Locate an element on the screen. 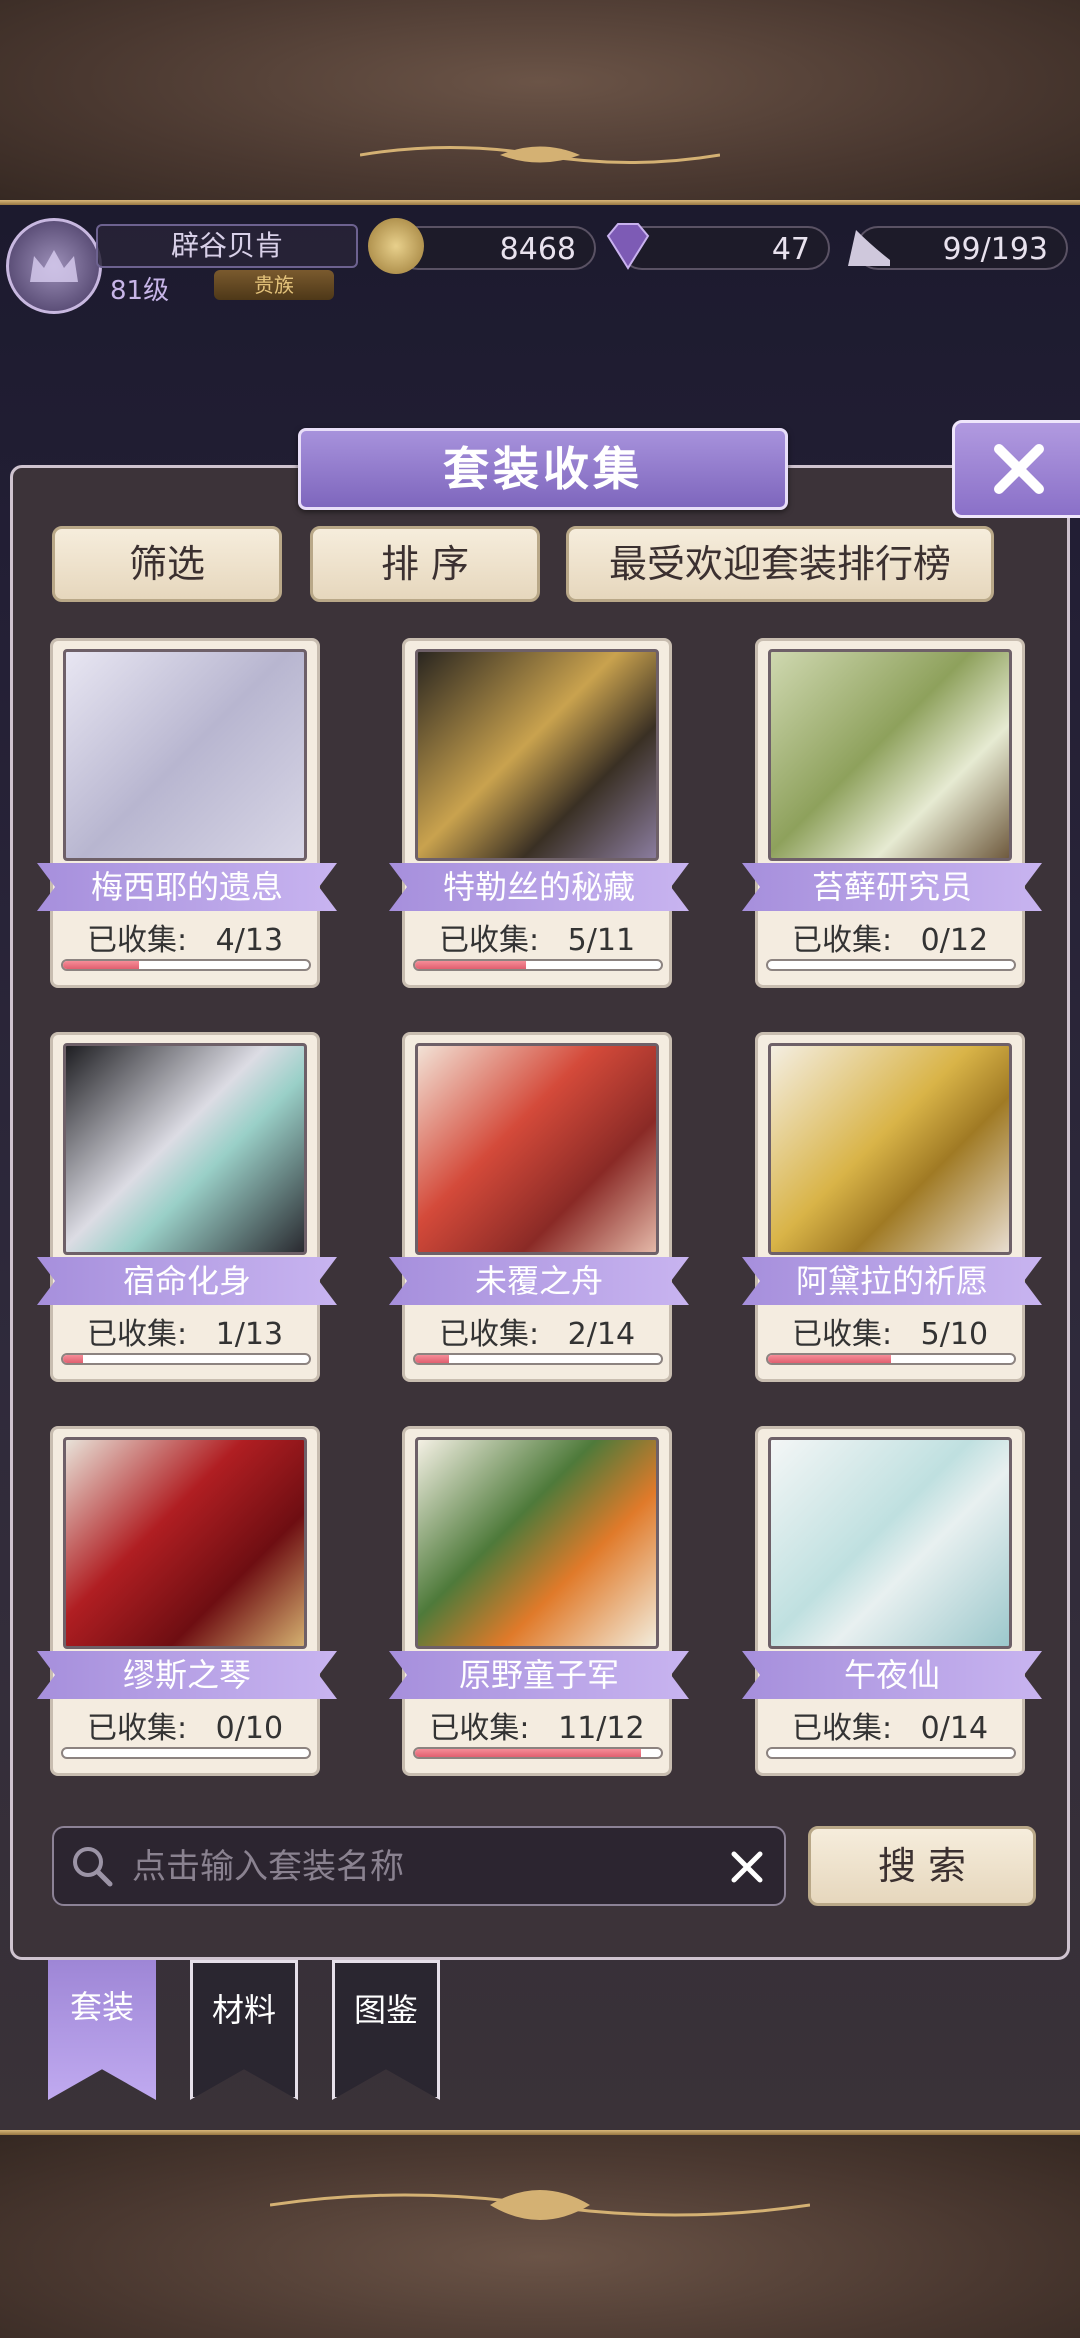 This screenshot has height=2338, width=1080. player-level: 81级 is located at coordinates (140, 291).